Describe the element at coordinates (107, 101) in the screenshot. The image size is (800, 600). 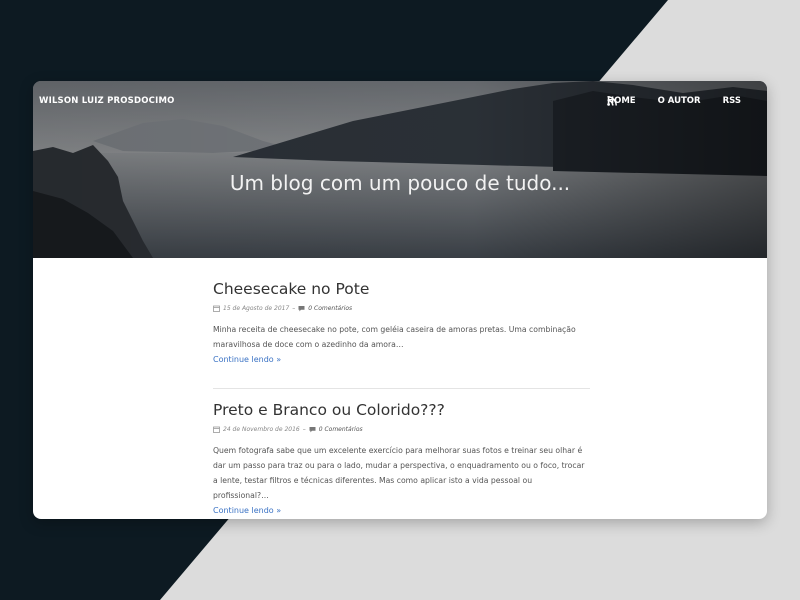
I see `site-brand-link: WILSON LUIZ PROSDOCIMO` at that location.